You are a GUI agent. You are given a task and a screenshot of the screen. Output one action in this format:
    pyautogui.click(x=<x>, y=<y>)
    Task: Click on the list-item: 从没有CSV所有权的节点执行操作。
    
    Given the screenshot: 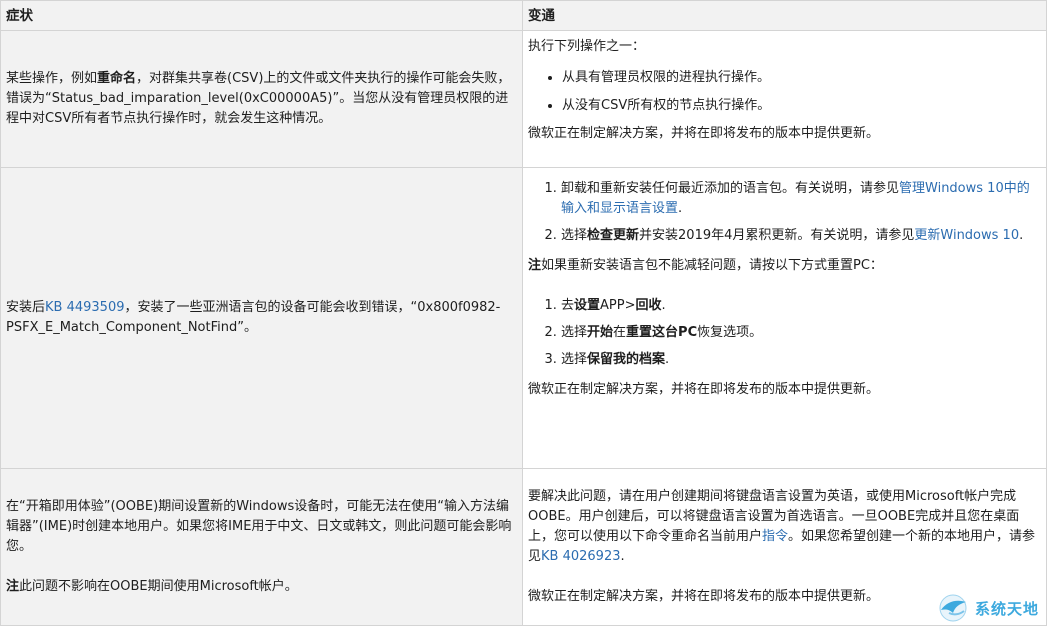 What is the action you would take?
    pyautogui.click(x=801, y=106)
    